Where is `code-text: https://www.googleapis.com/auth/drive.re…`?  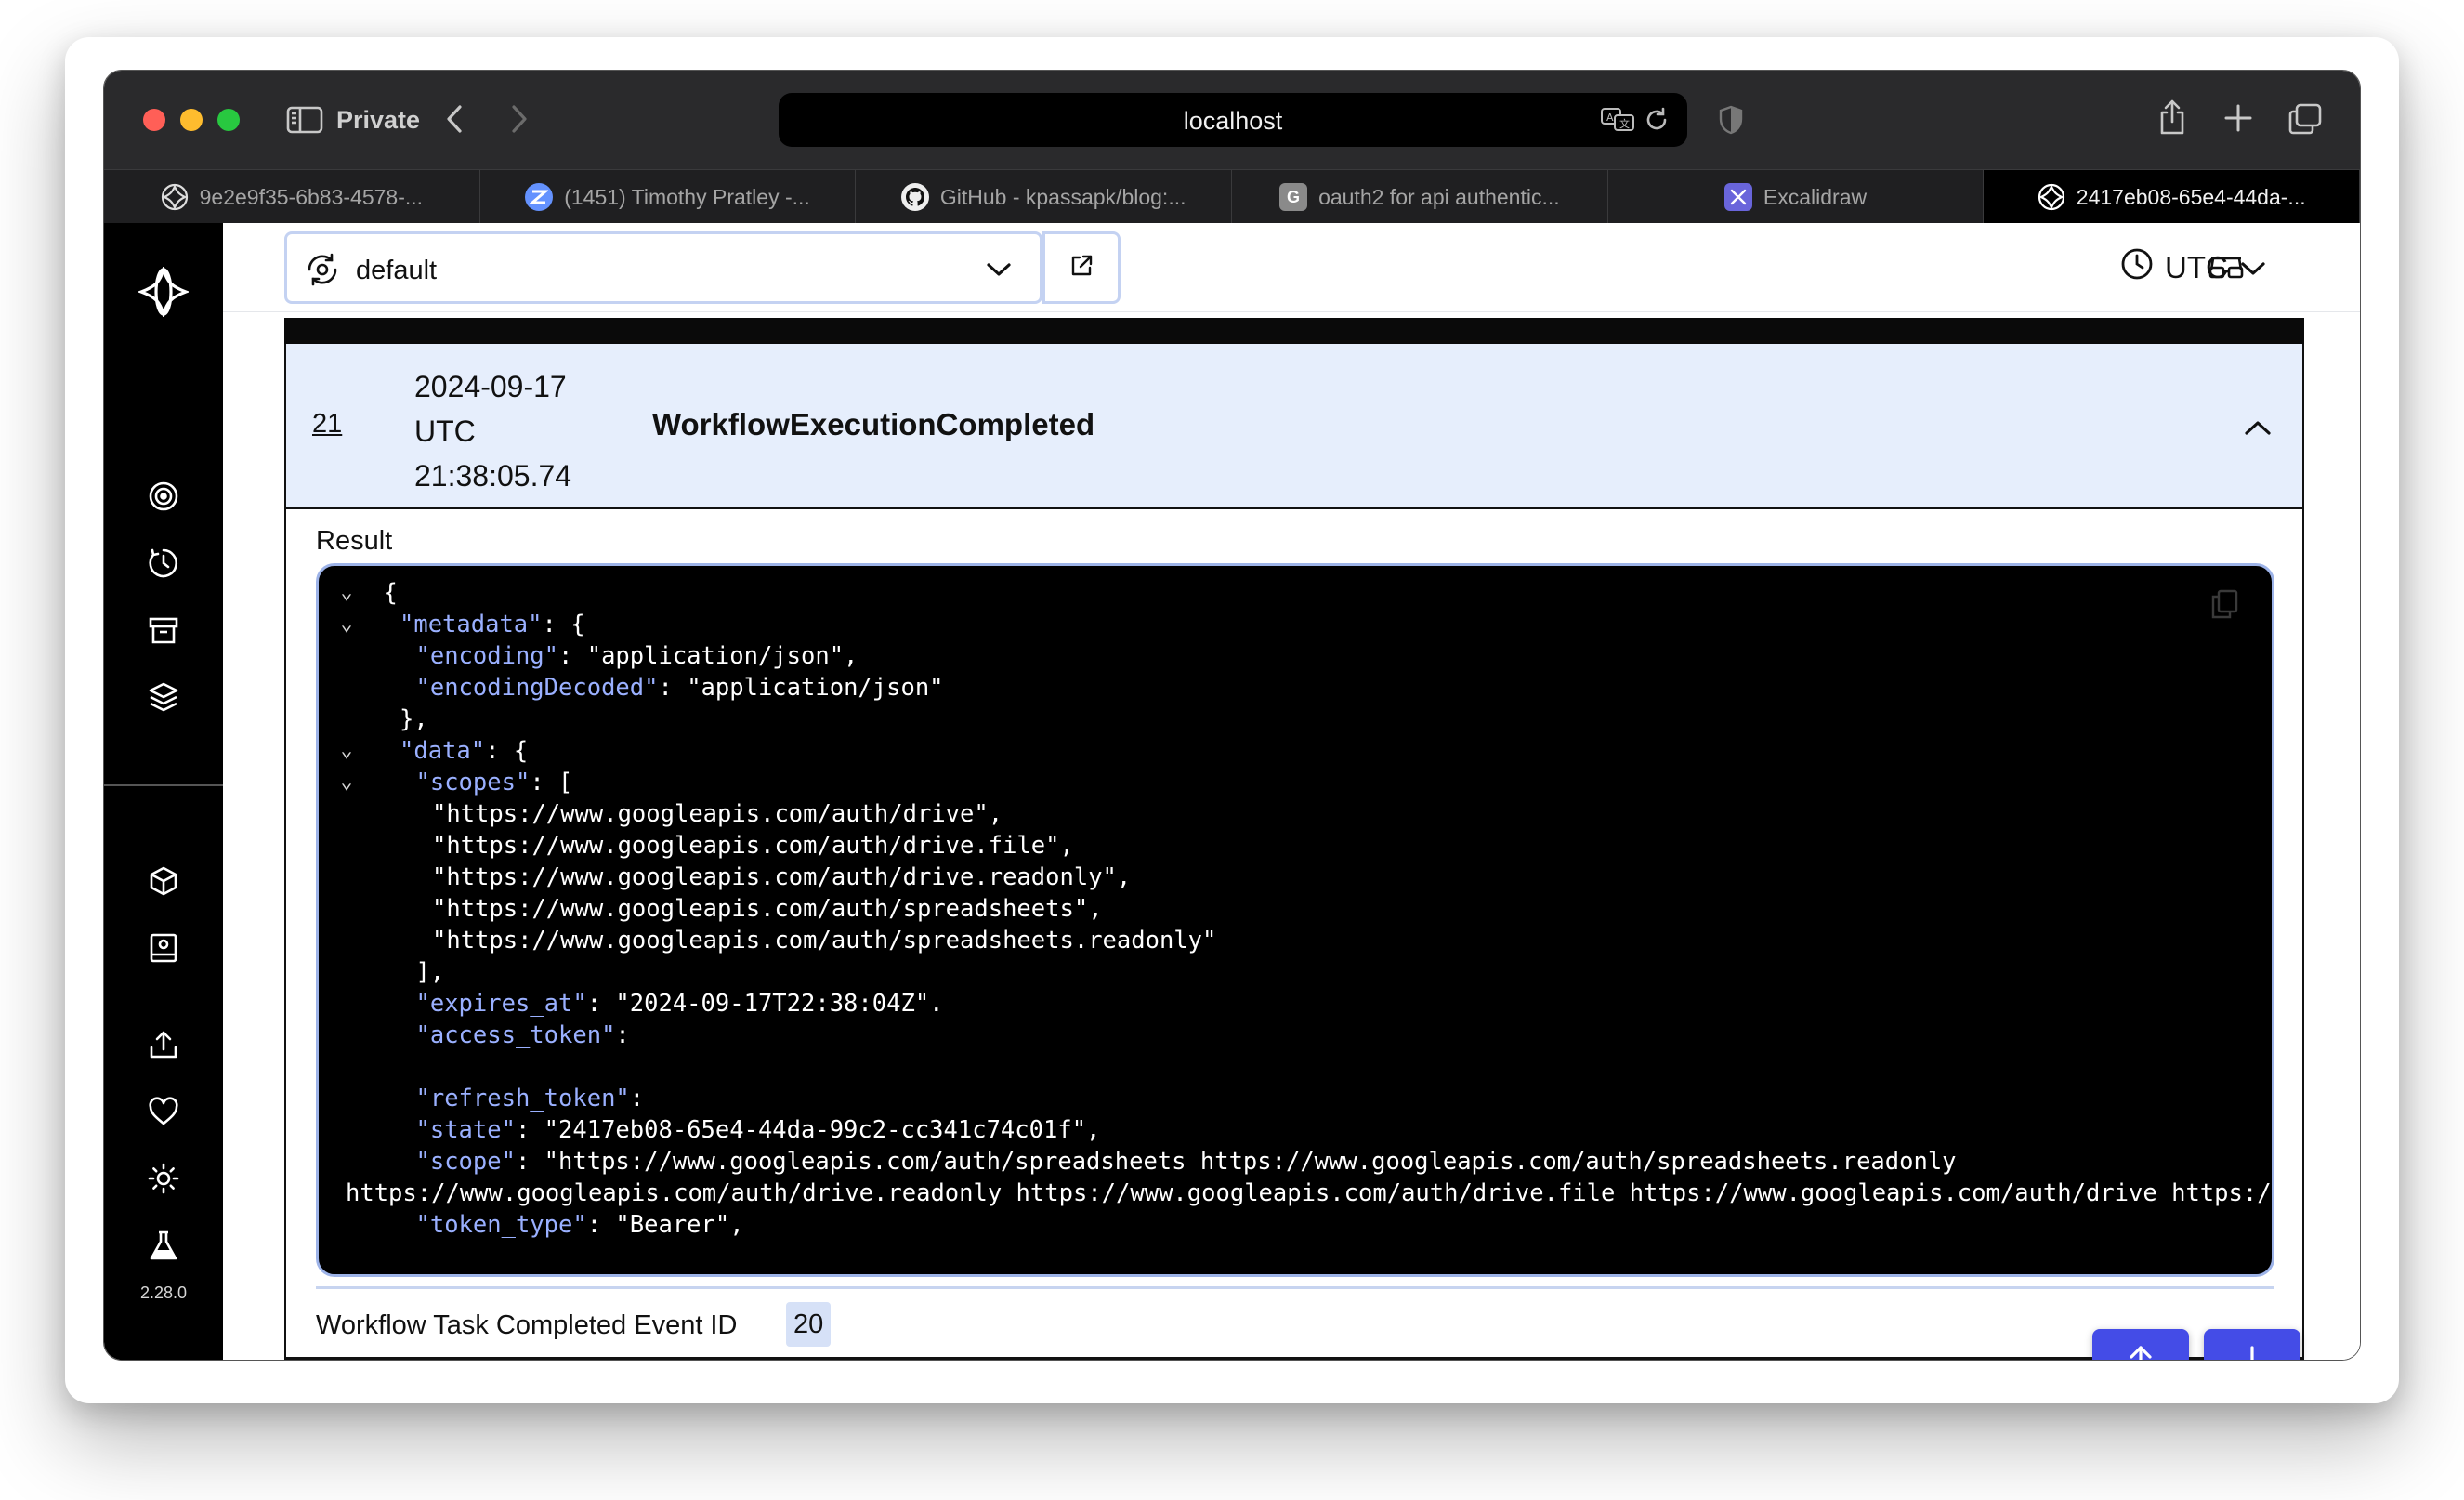 code-text: https://www.googleapis.com/auth/drive.re… is located at coordinates (1309, 1193).